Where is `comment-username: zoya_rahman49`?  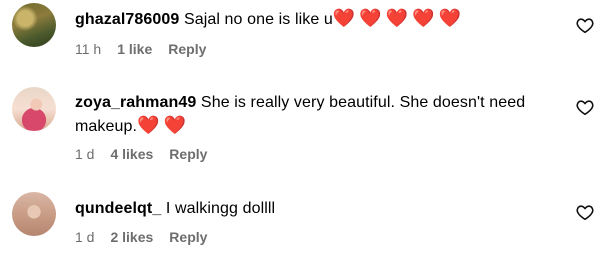 comment-username: zoya_rahman49 is located at coordinates (135, 102).